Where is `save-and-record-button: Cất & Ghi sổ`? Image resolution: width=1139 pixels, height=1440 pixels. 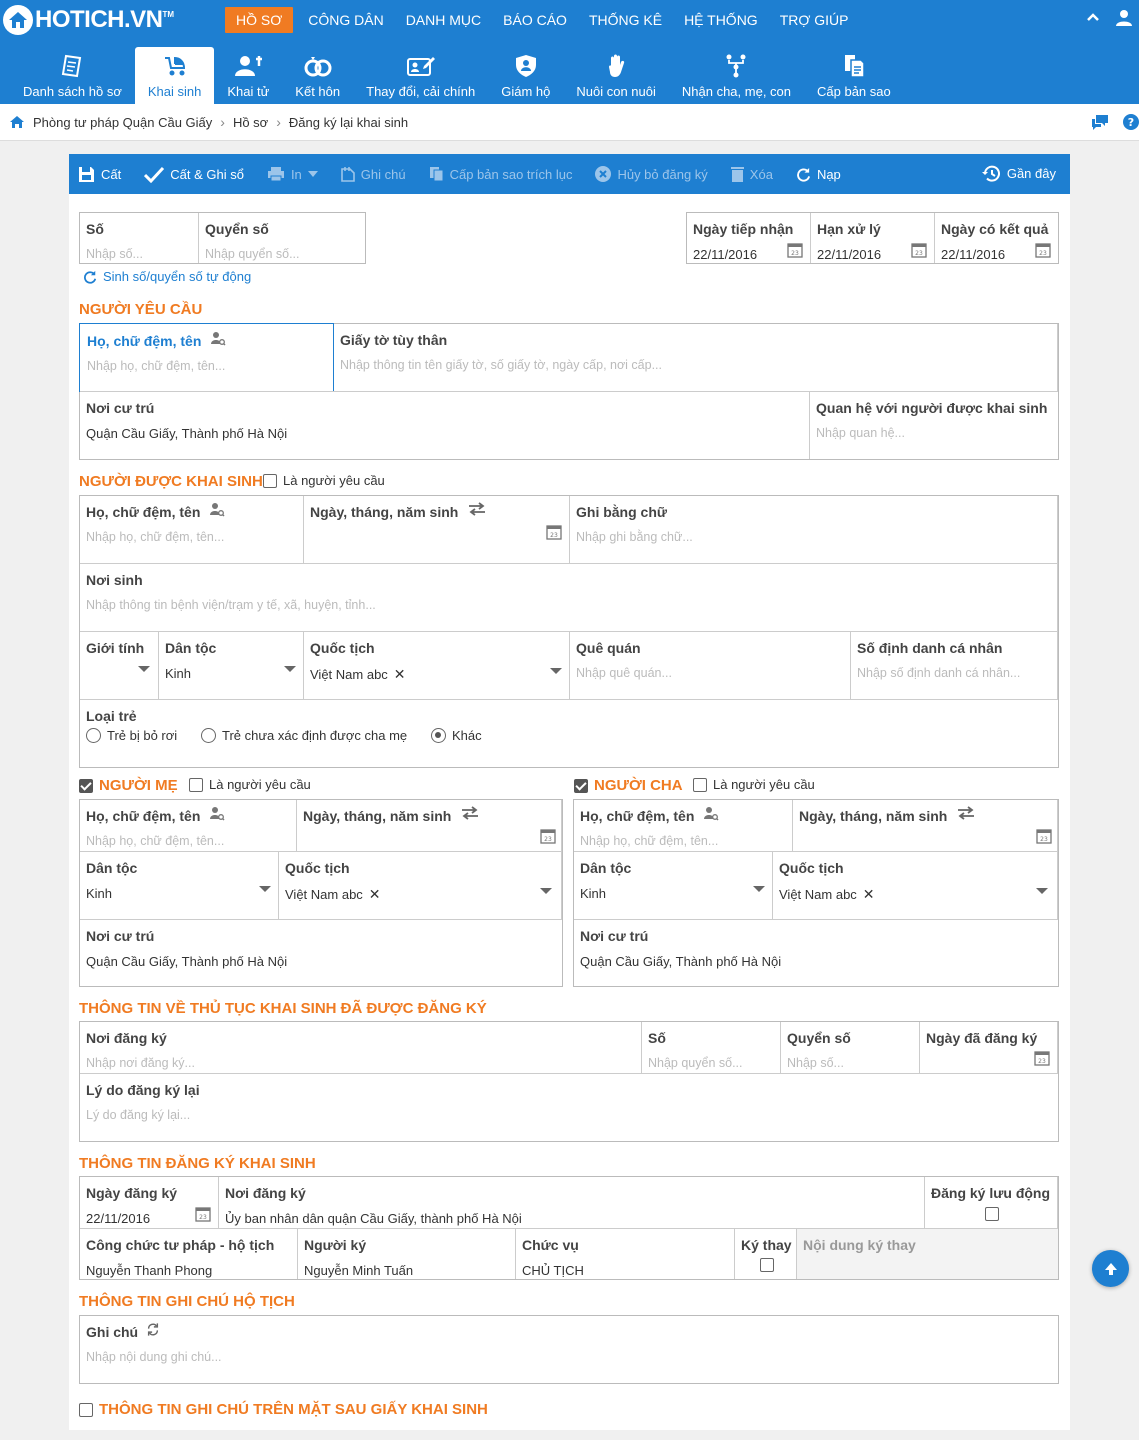
save-and-record-button: Cất & Ghi sổ is located at coordinates (194, 174).